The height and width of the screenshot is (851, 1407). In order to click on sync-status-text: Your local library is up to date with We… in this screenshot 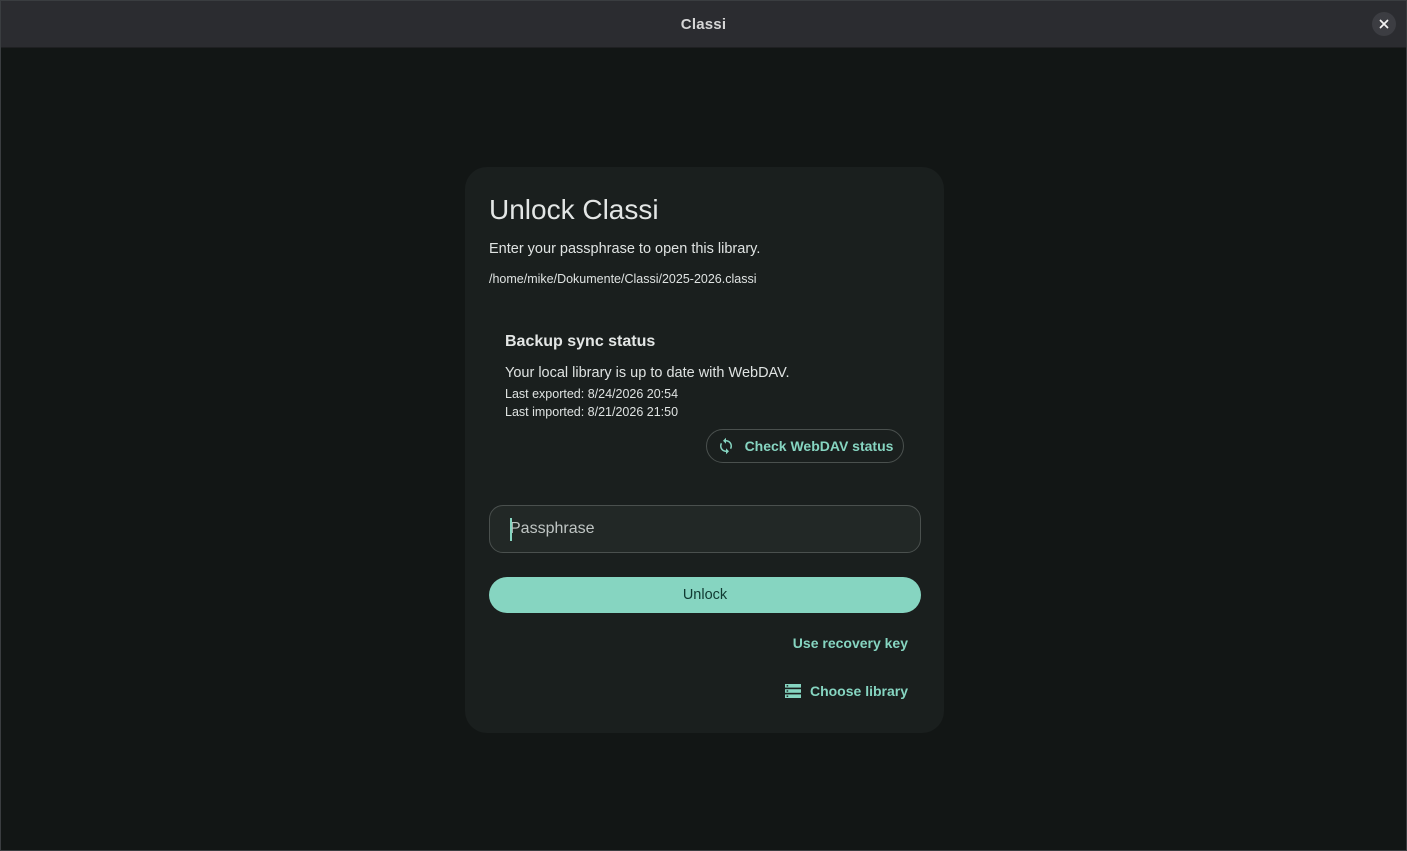, I will do `click(647, 373)`.